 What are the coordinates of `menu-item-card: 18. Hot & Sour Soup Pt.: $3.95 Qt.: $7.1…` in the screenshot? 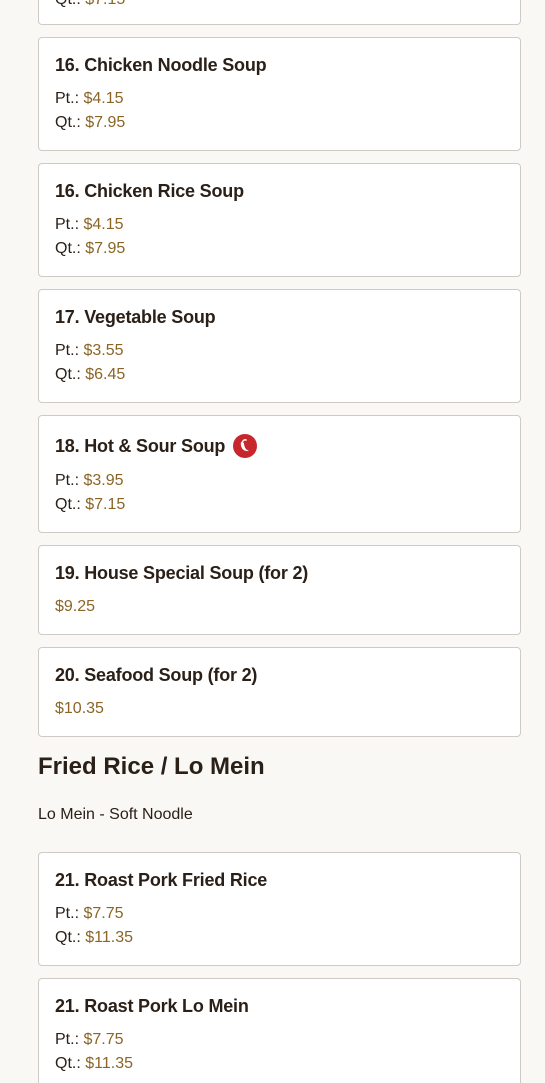 It's located at (279, 474).